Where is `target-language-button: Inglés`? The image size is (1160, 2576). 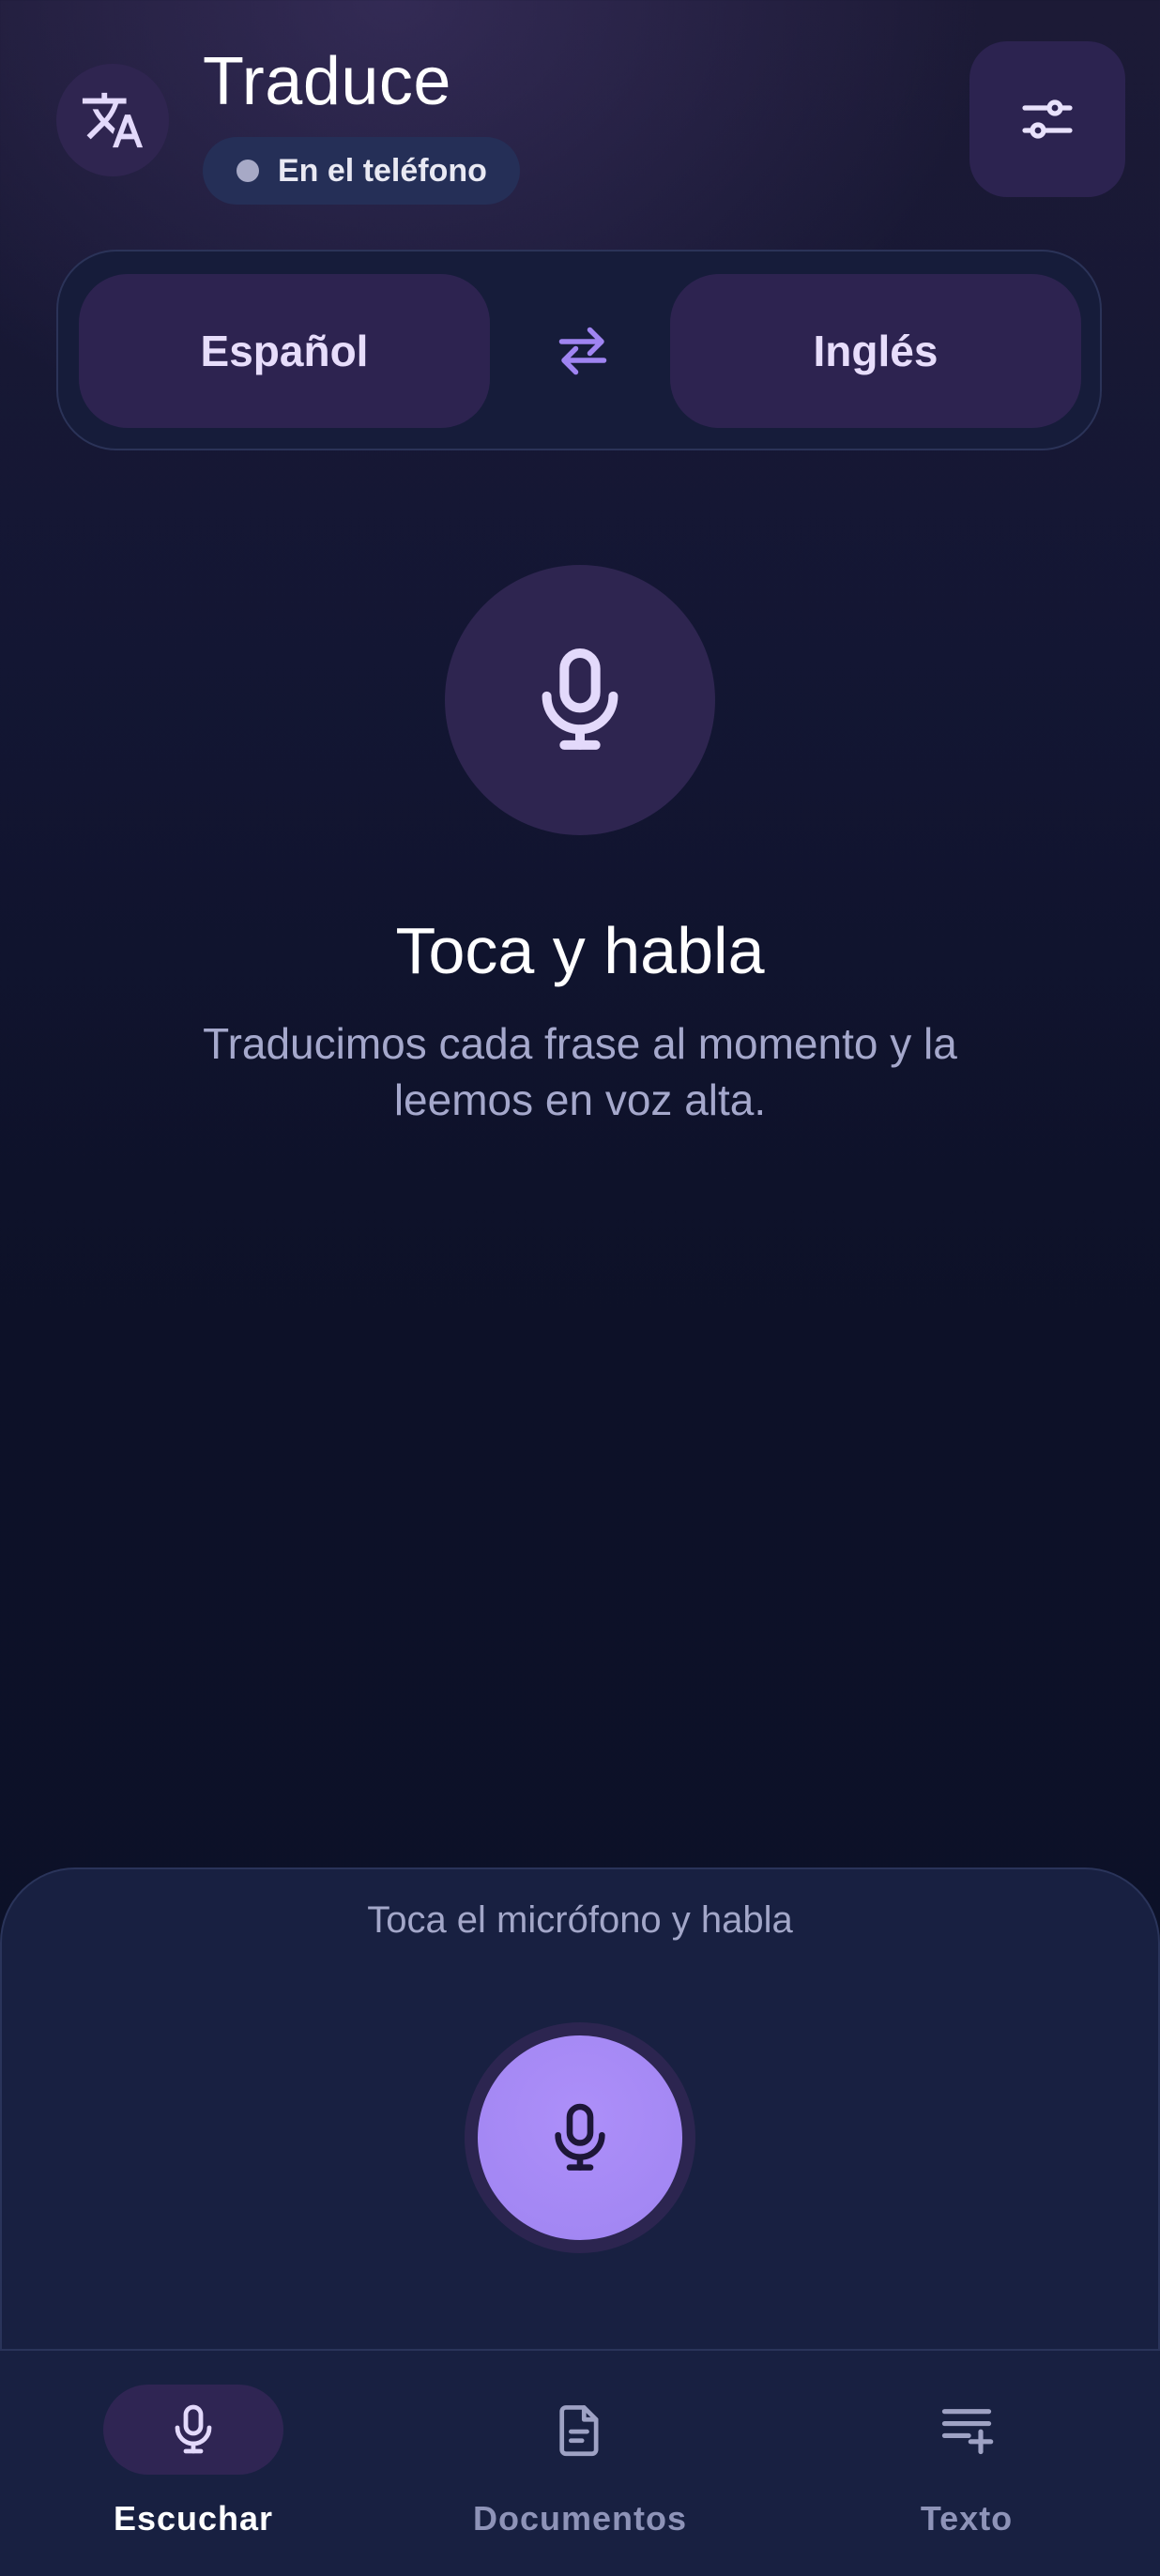
target-language-button: Inglés is located at coordinates (875, 351).